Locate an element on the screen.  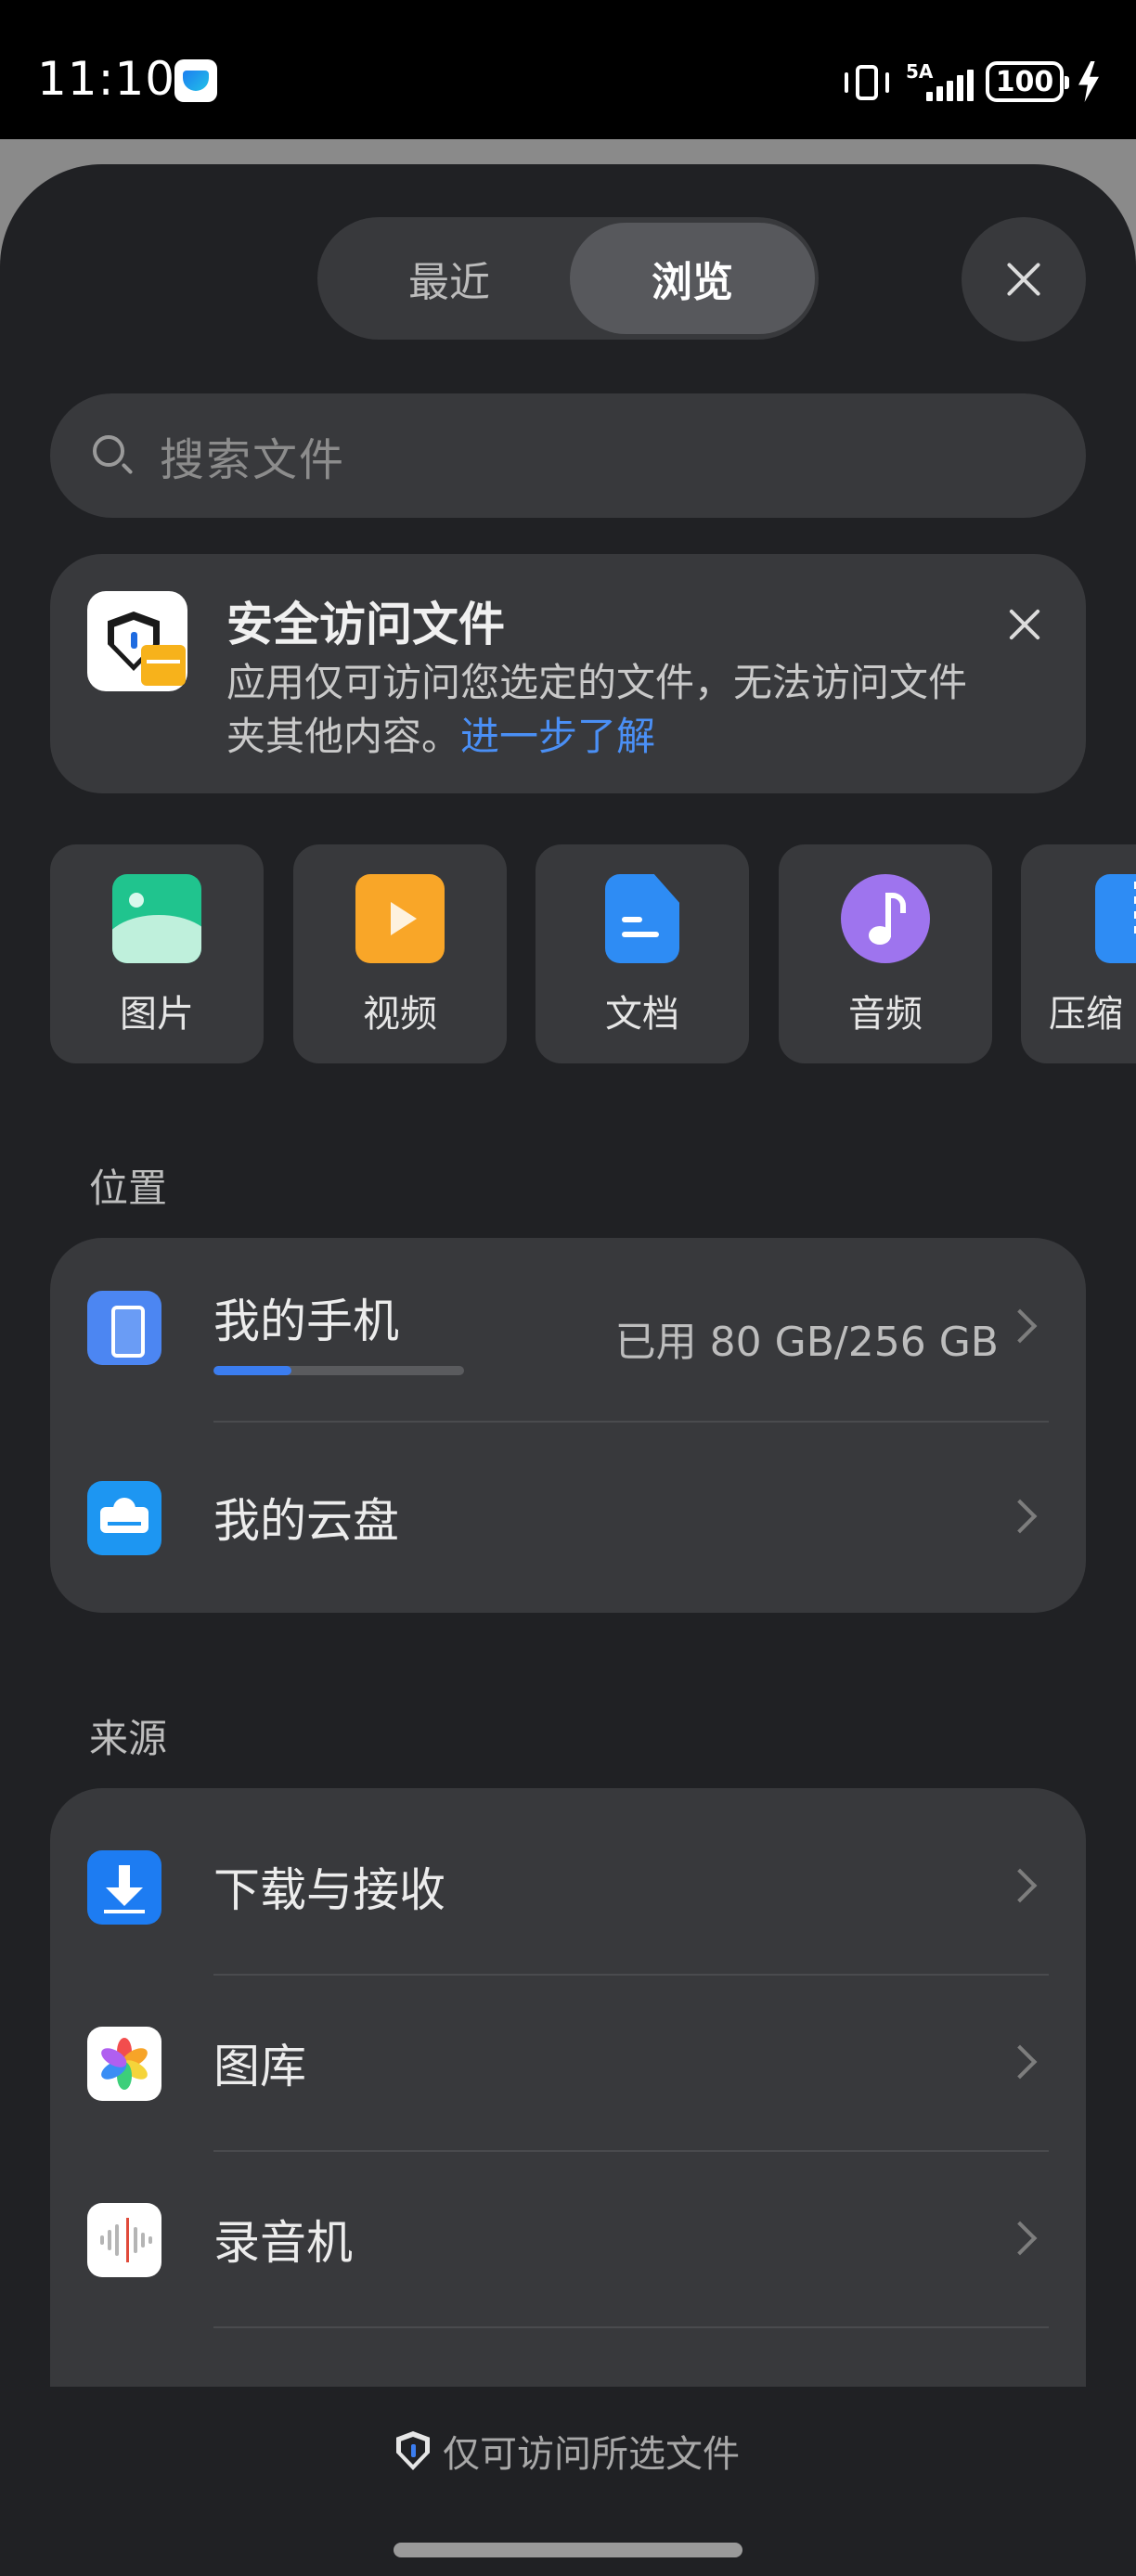
locations-card: 我的手机 已用 80 GB/256 GB 我的云盘 is located at coordinates (568, 1425).